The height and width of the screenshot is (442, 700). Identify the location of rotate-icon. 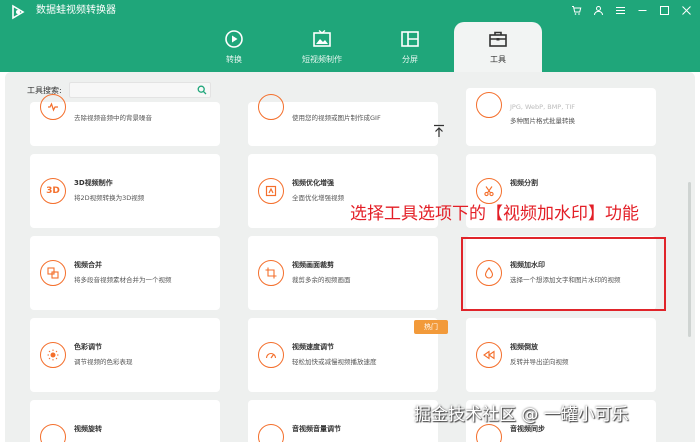
(53, 433).